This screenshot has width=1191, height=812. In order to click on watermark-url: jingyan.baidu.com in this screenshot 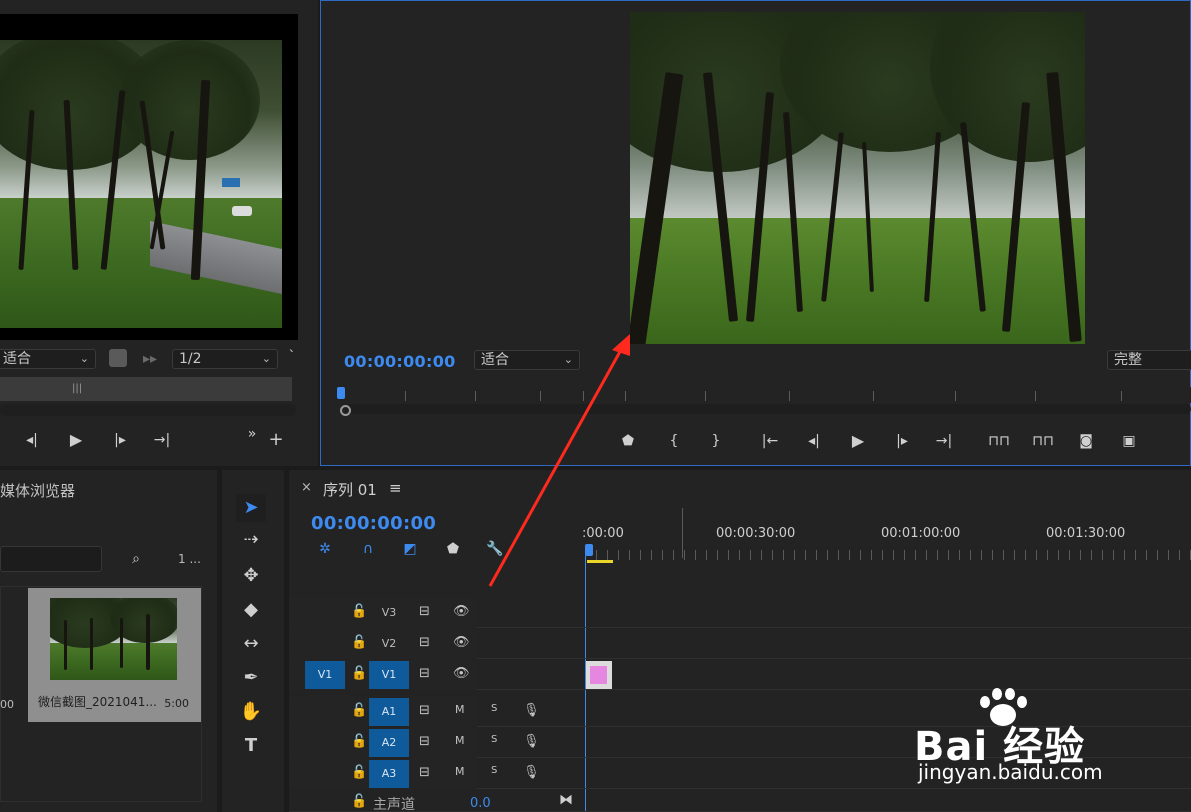, I will do `click(1010, 772)`.